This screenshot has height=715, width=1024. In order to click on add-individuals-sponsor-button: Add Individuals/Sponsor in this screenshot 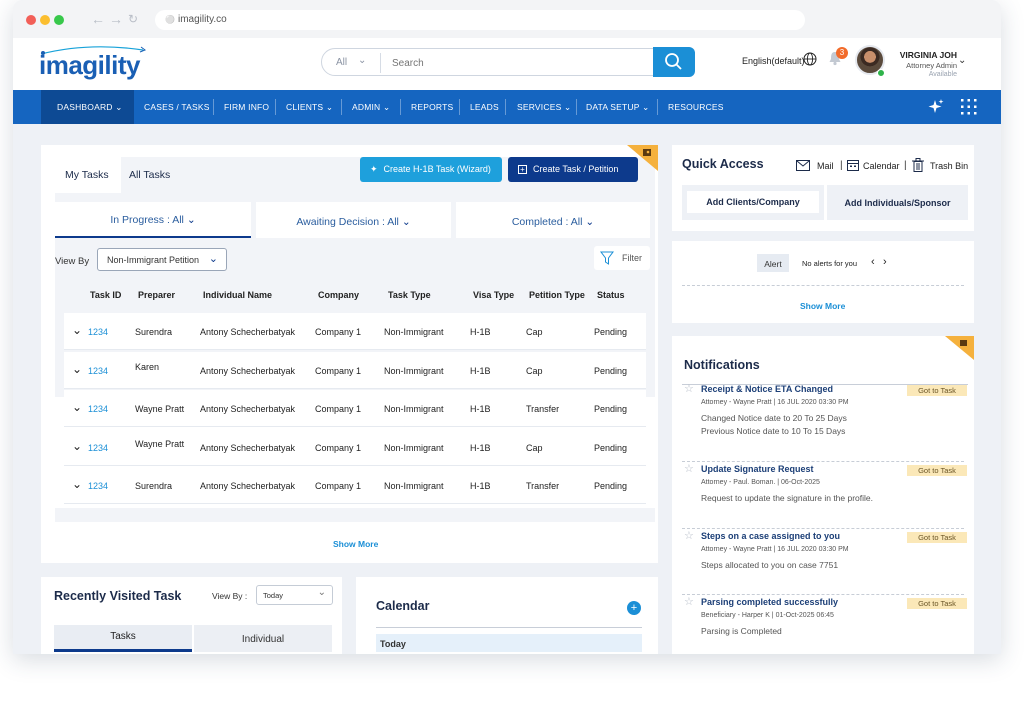, I will do `click(897, 202)`.